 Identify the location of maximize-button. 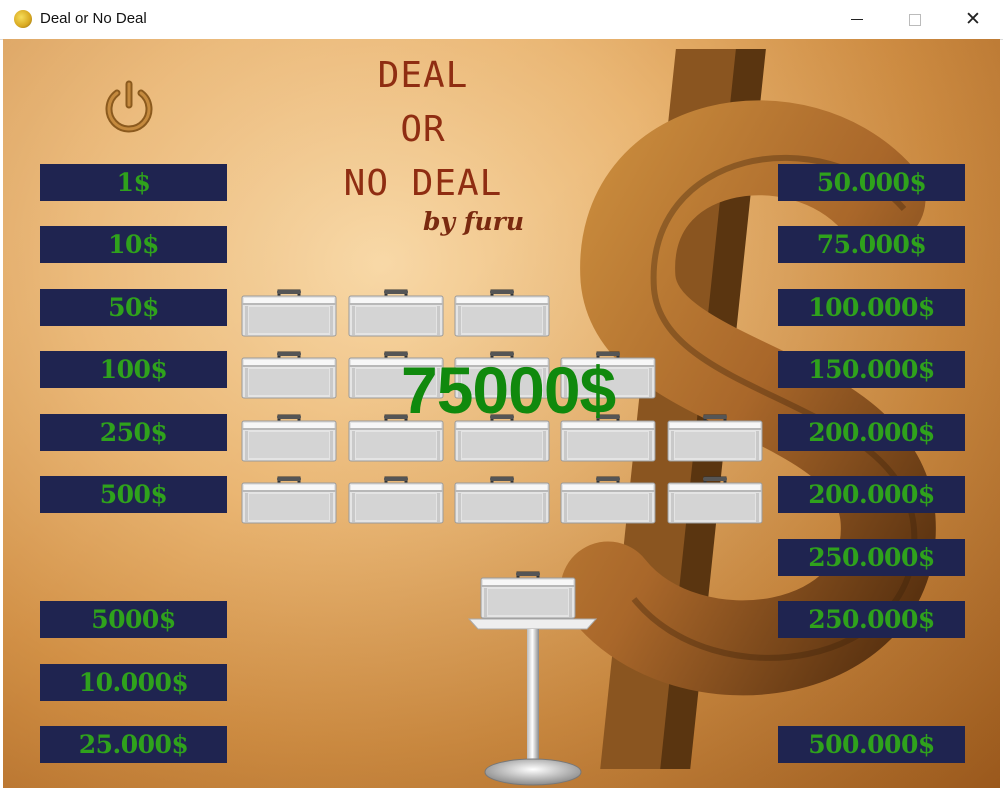
(915, 19).